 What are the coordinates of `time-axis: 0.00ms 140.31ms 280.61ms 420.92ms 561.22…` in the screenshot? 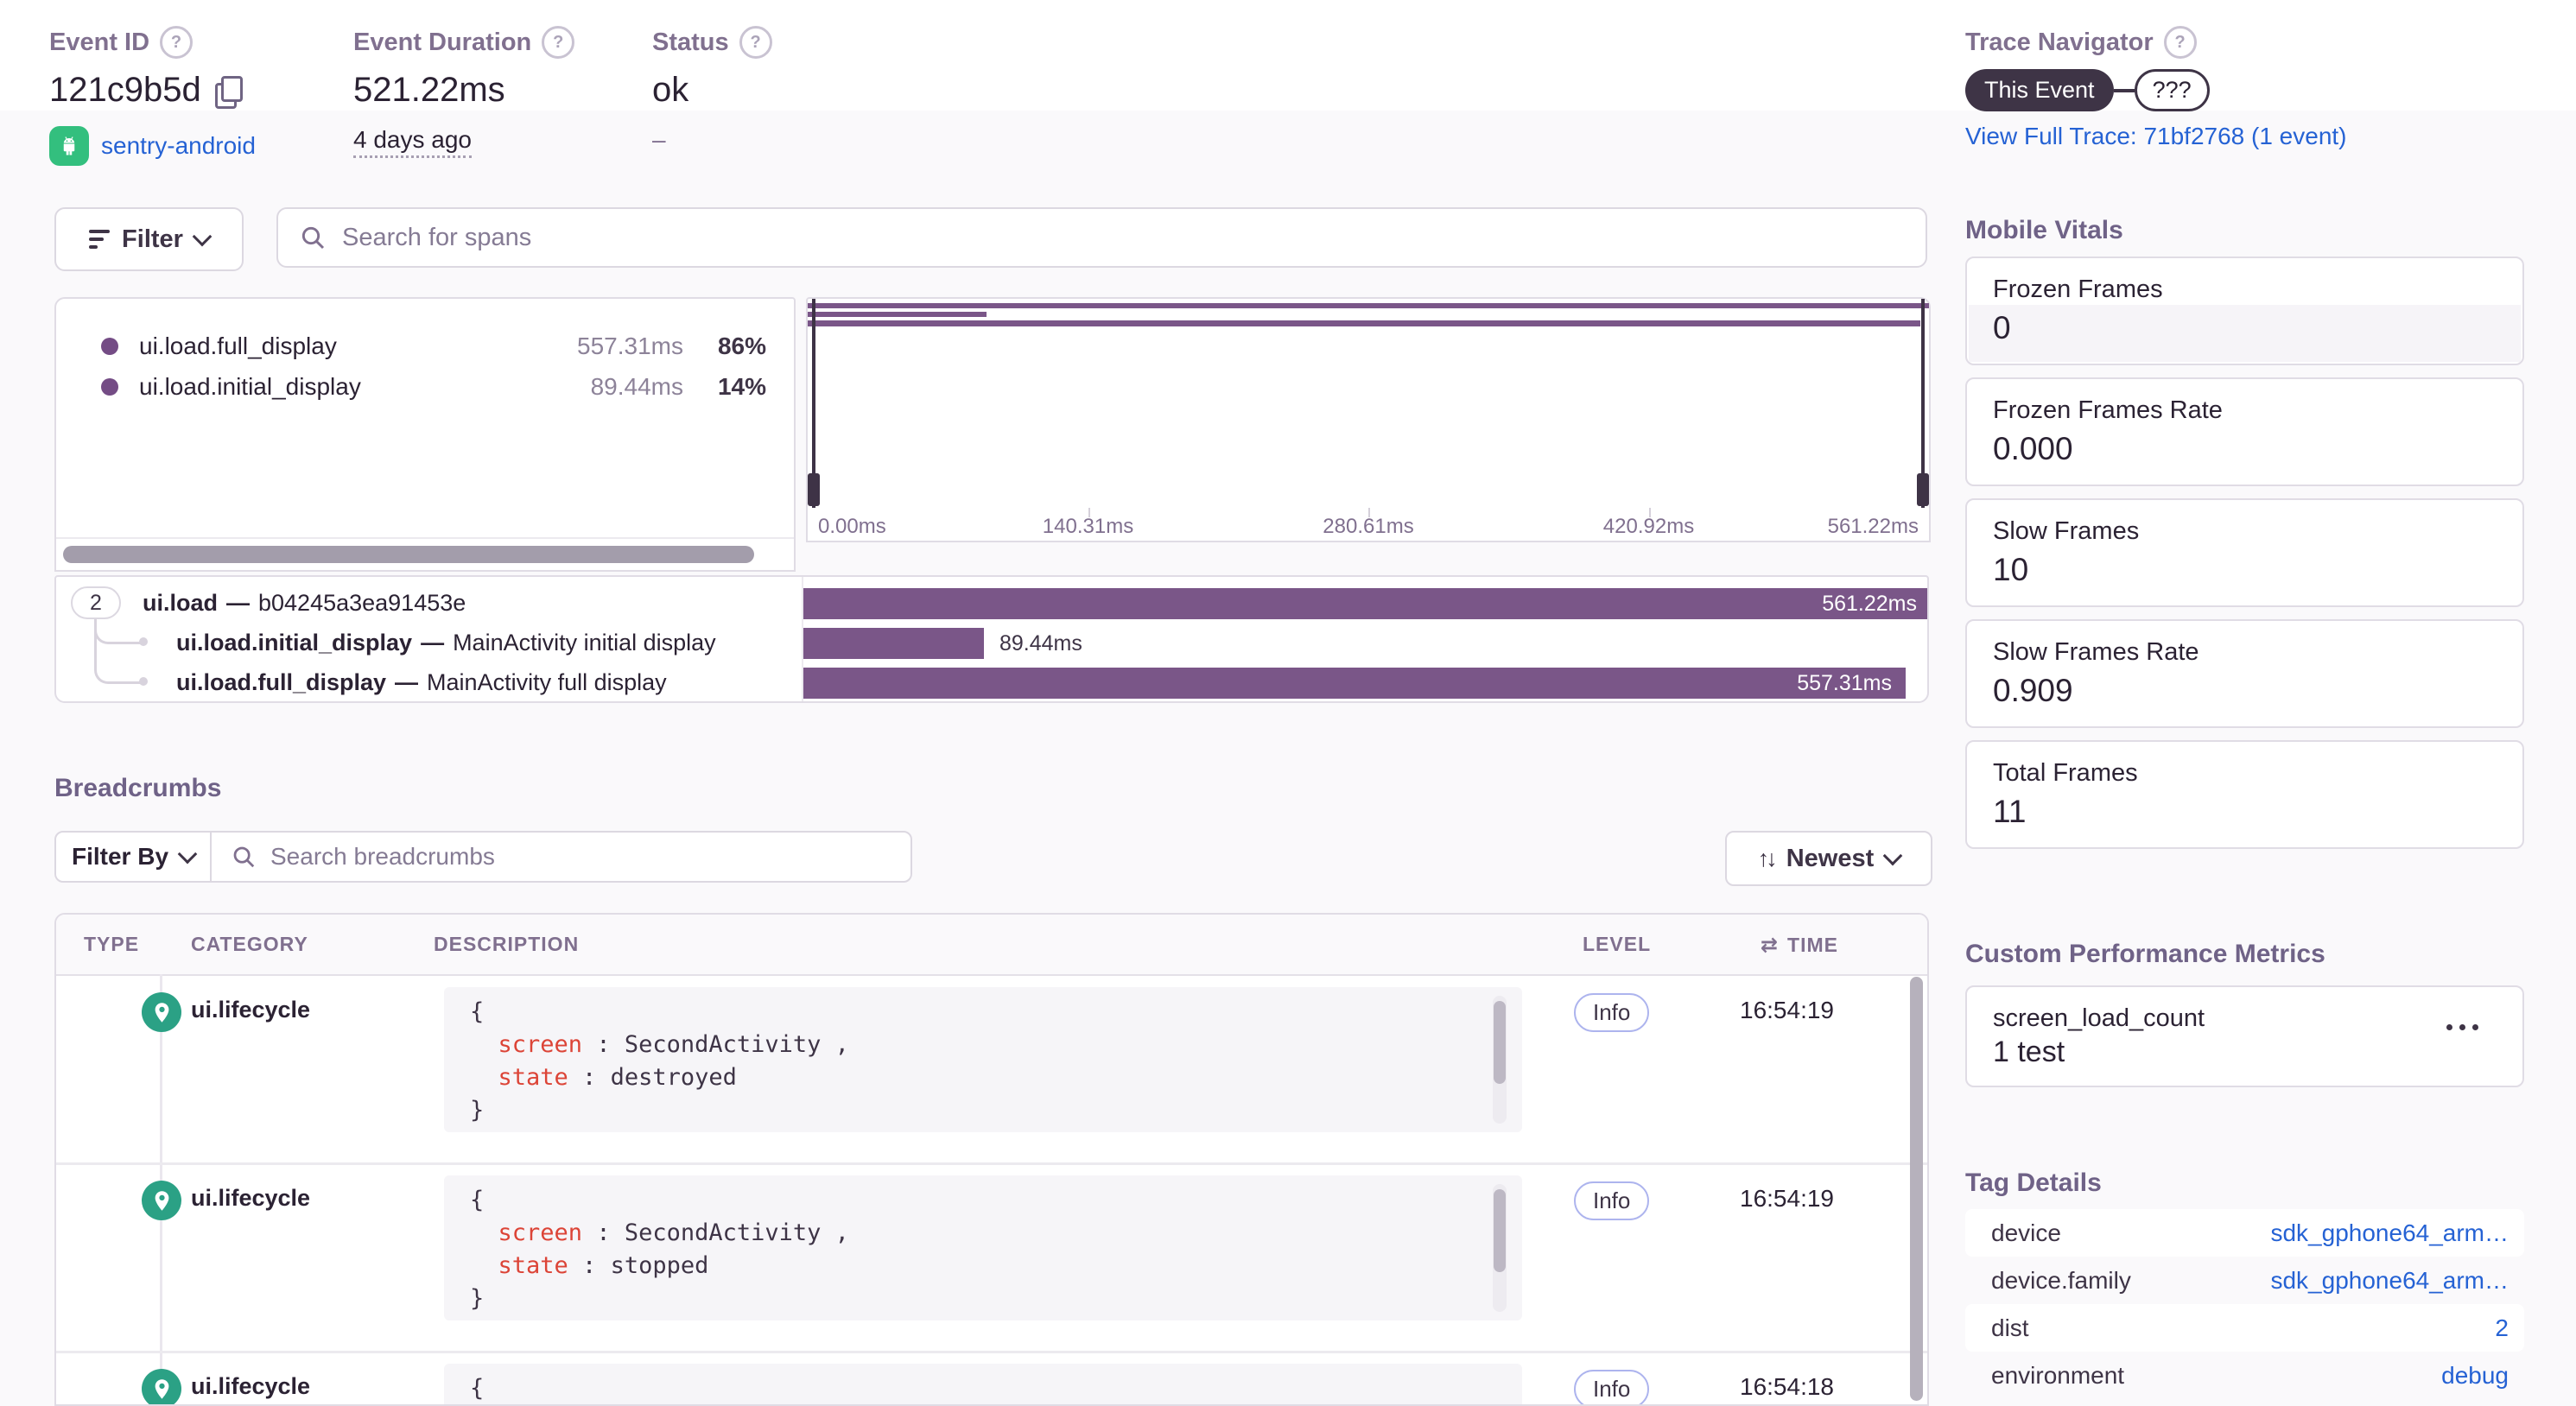 It's located at (1368, 525).